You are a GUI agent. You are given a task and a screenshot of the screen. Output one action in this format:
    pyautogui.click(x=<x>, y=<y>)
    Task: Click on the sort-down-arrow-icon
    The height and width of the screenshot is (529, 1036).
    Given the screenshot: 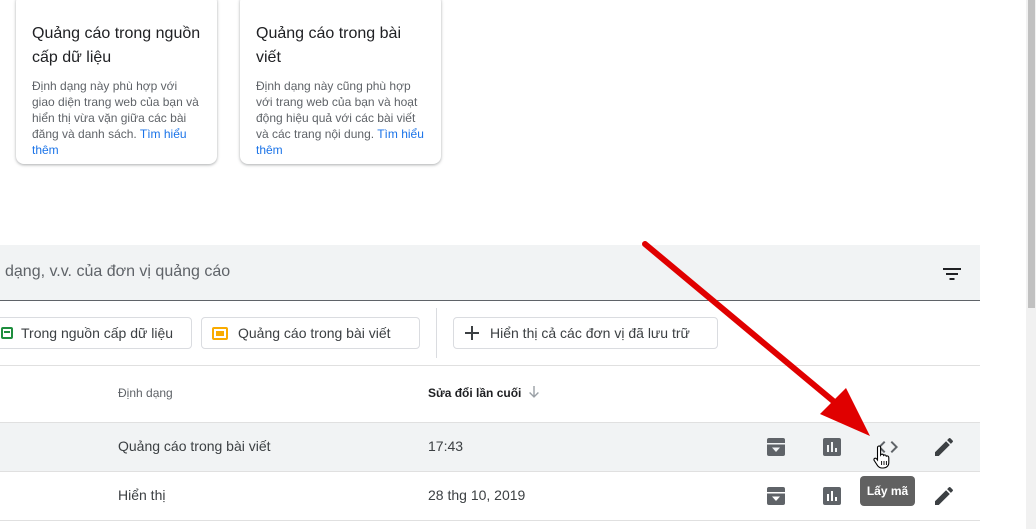 What is the action you would take?
    pyautogui.click(x=534, y=392)
    